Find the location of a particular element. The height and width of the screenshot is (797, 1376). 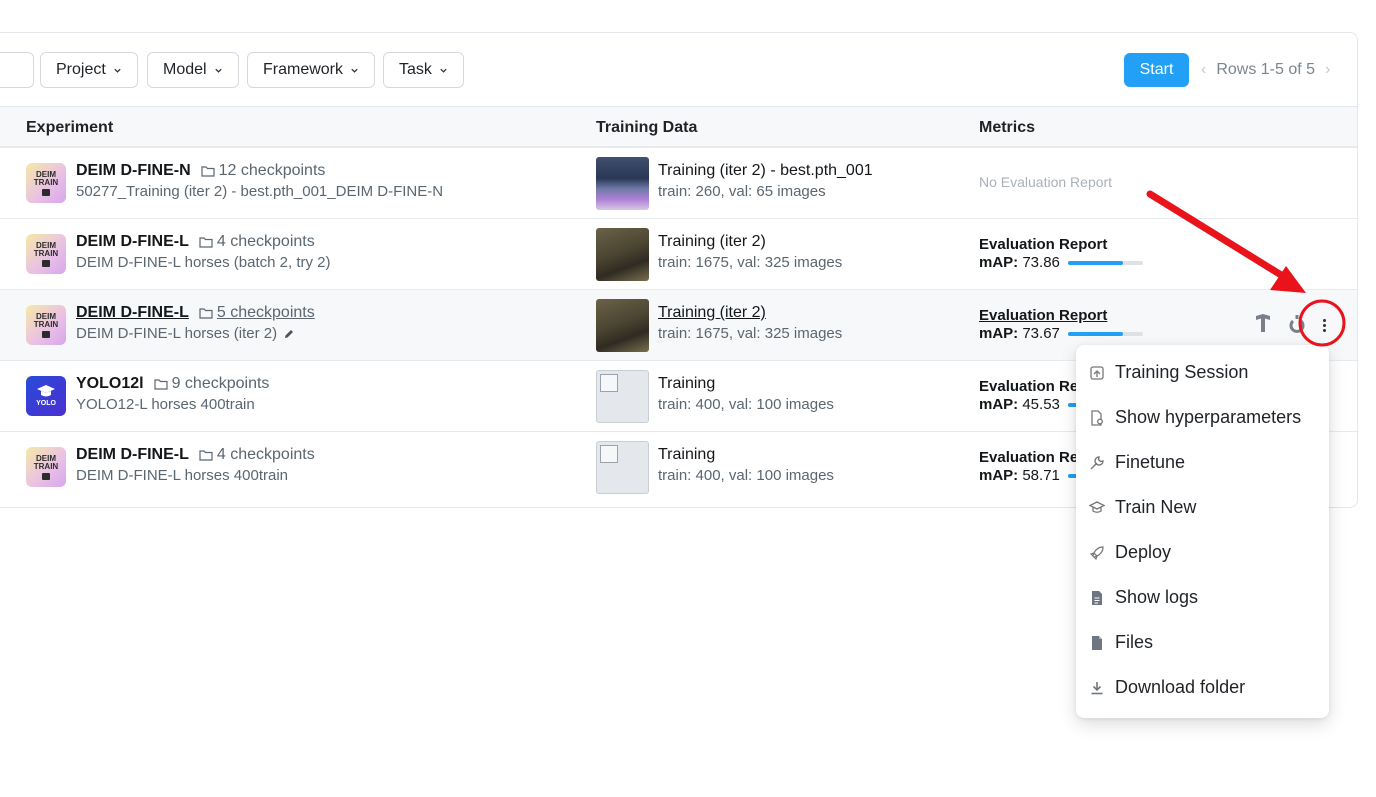

file-icon is located at coordinates (1096, 642).